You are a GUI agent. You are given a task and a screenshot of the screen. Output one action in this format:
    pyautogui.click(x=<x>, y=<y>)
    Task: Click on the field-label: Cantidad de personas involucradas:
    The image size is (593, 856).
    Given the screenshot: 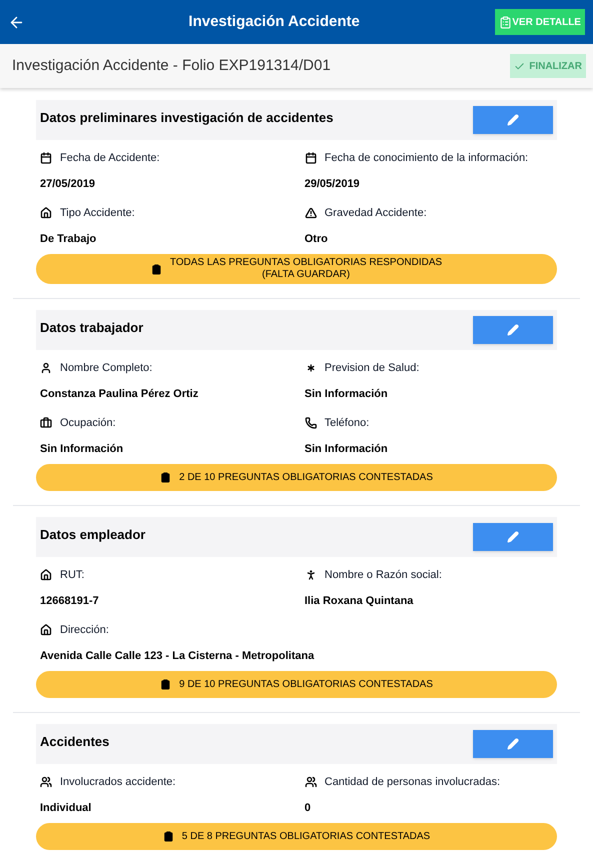 What is the action you would take?
    pyautogui.click(x=412, y=782)
    